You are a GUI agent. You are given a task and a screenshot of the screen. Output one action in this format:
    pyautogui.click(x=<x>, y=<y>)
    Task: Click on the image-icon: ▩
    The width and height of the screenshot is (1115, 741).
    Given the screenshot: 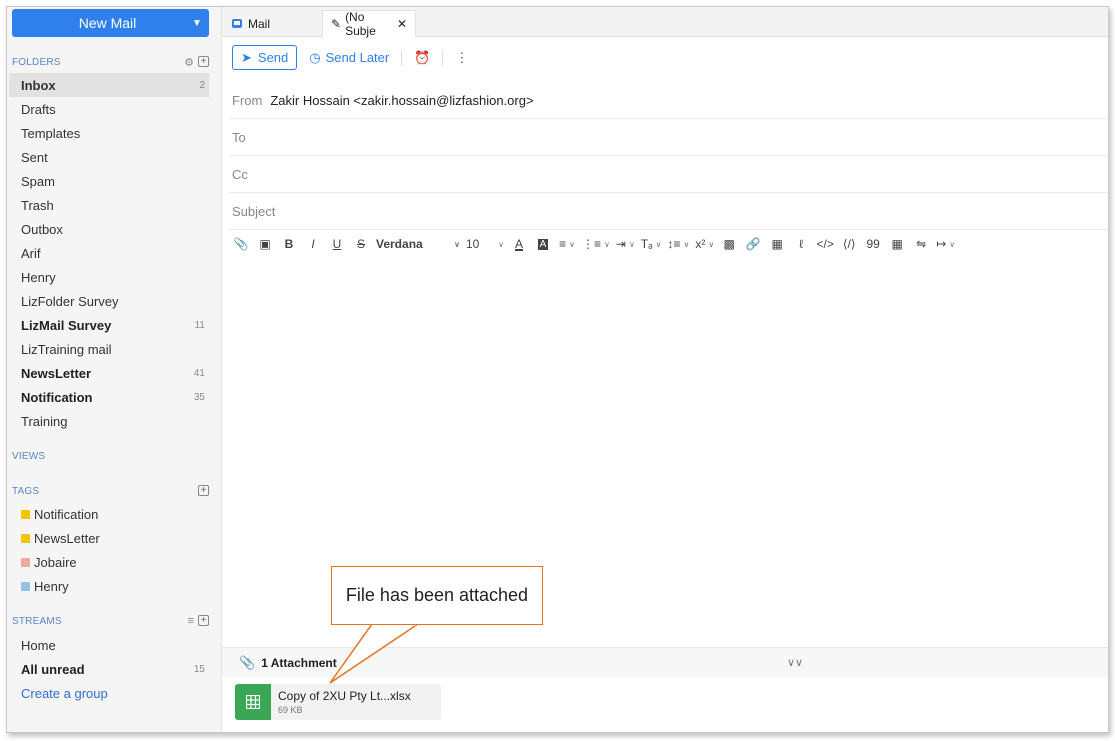 What is the action you would take?
    pyautogui.click(x=729, y=244)
    